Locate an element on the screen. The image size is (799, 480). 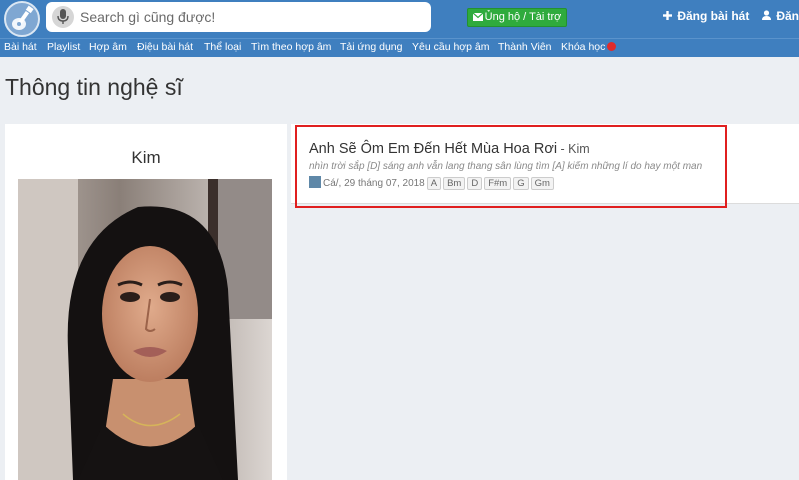
chord-tag: Gm is located at coordinates (542, 183).